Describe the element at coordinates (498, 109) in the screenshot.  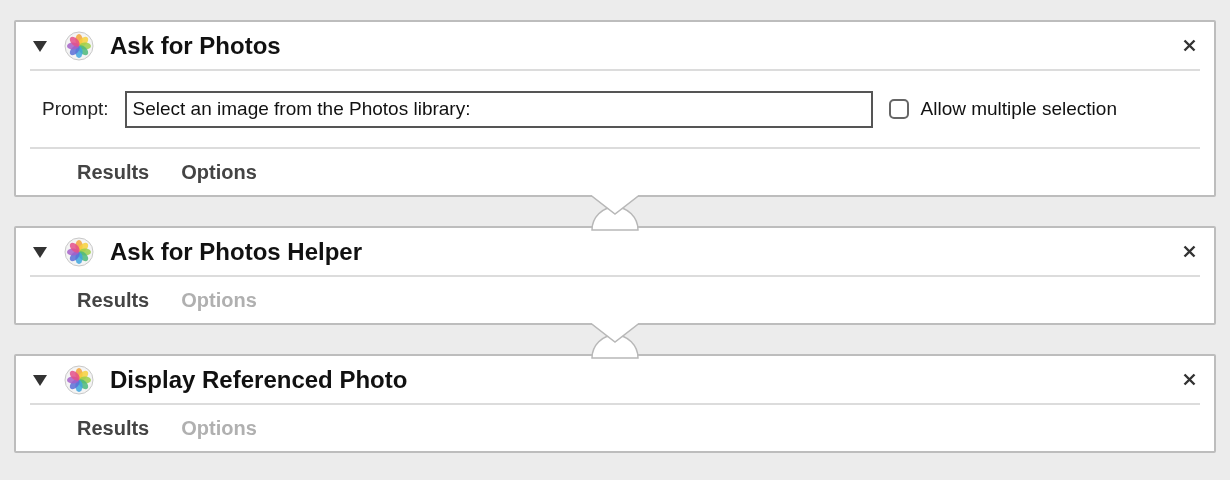
I see `prompt-field: Select an image from the Photos library:` at that location.